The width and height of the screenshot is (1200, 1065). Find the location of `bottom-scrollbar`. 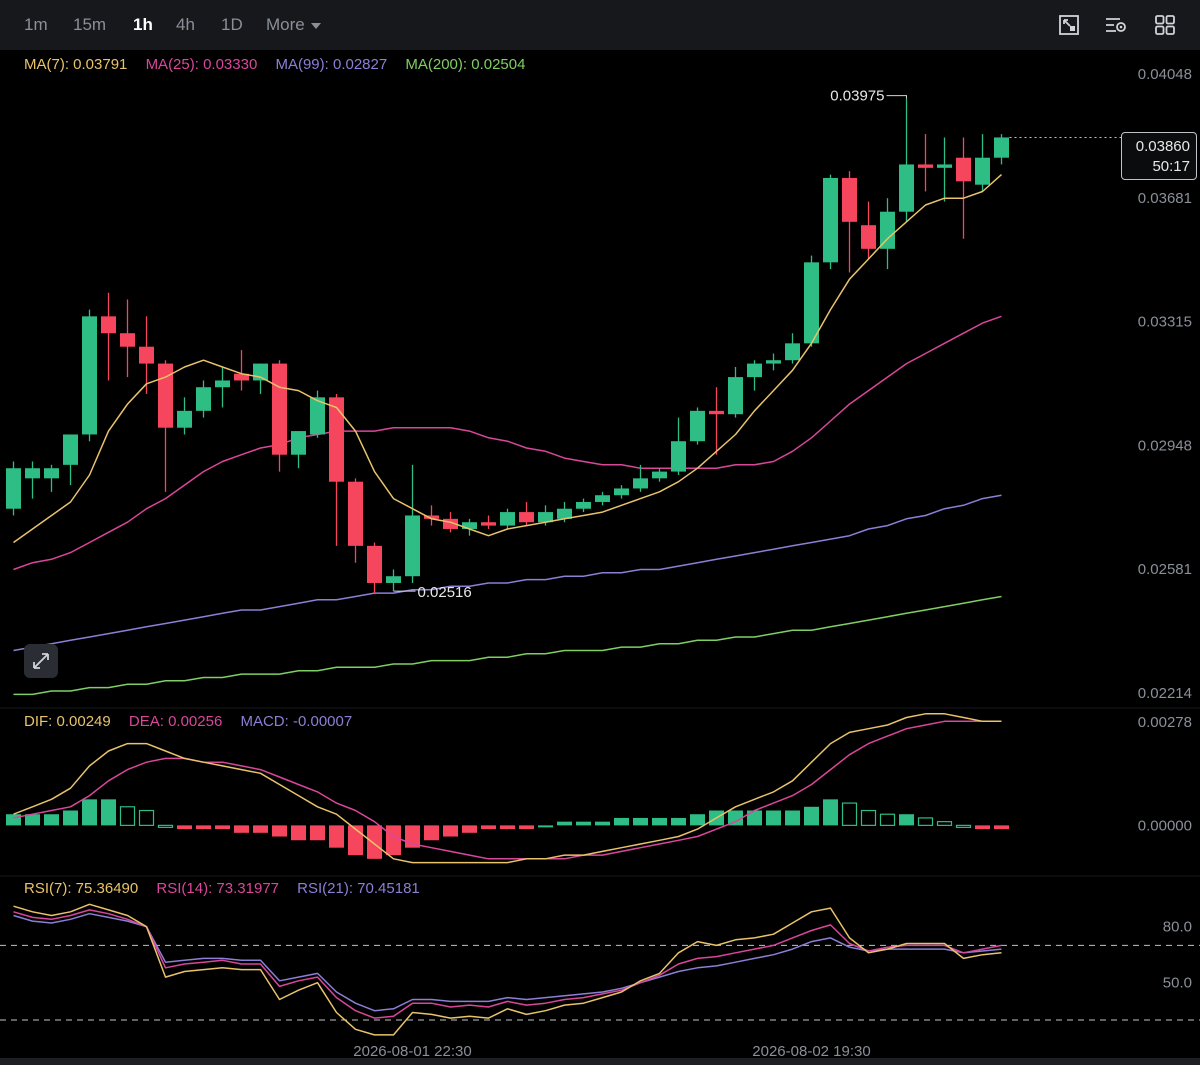

bottom-scrollbar is located at coordinates (600, 1061).